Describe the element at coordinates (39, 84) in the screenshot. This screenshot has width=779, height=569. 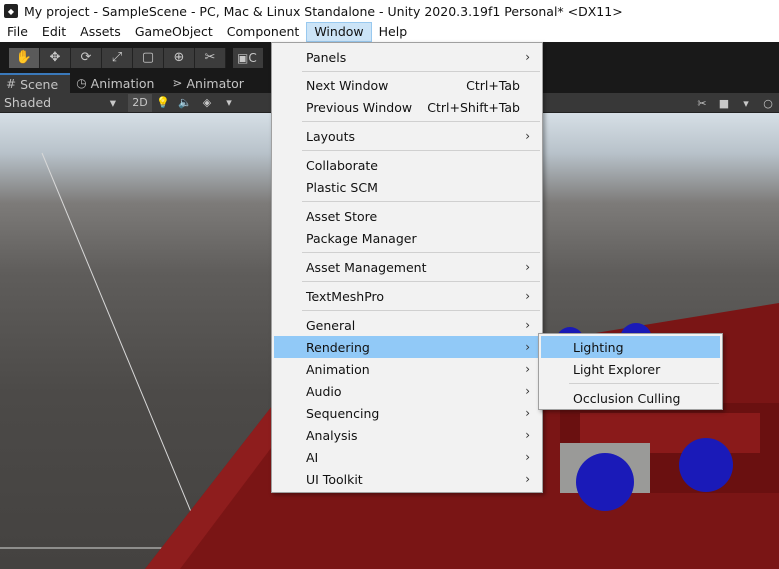
I see `tab-scene-label: Scene` at that location.